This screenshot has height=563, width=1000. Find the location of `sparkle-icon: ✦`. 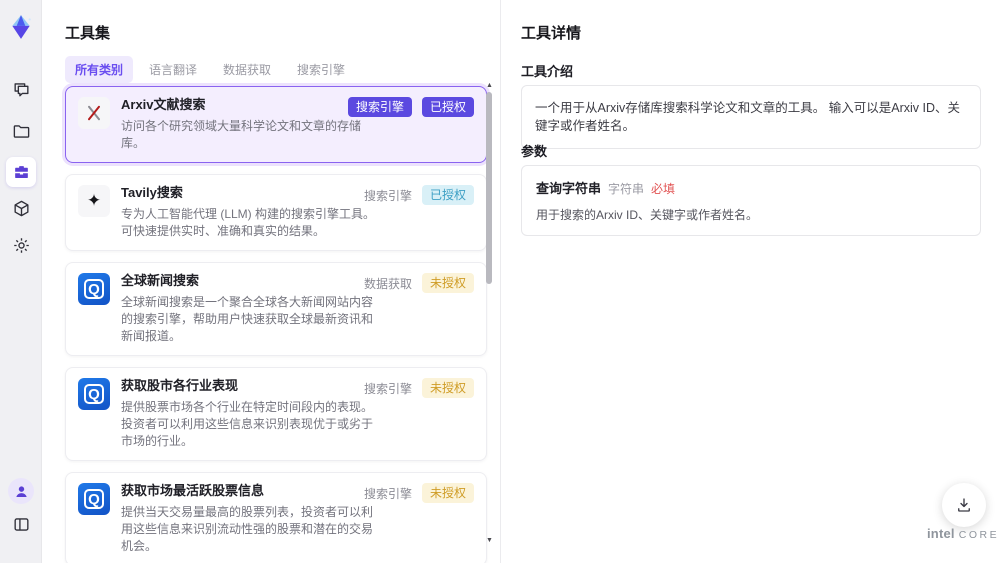

sparkle-icon: ✦ is located at coordinates (94, 201).